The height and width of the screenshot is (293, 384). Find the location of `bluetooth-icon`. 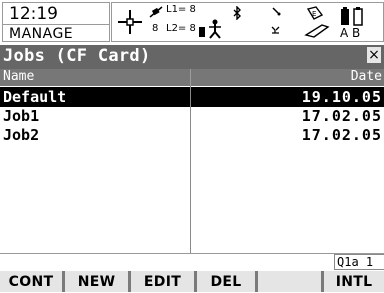

bluetooth-icon is located at coordinates (237, 13).